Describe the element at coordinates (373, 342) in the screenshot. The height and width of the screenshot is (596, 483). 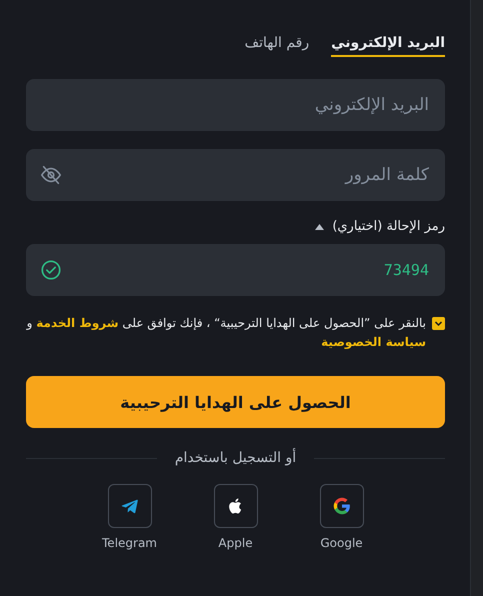
I see `privacy-link: سياسة الخصوصية` at that location.